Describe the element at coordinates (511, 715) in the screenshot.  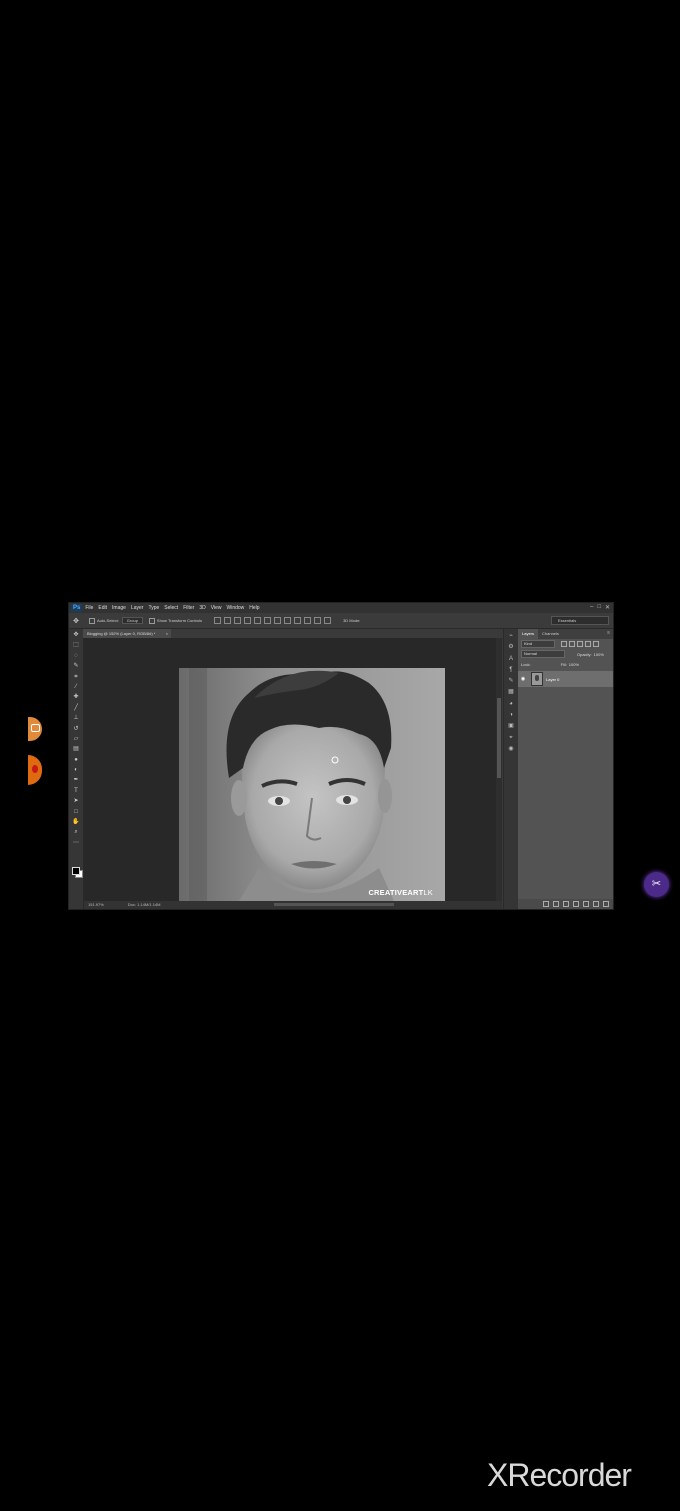
I see `adjustments-icon: ◑` at that location.